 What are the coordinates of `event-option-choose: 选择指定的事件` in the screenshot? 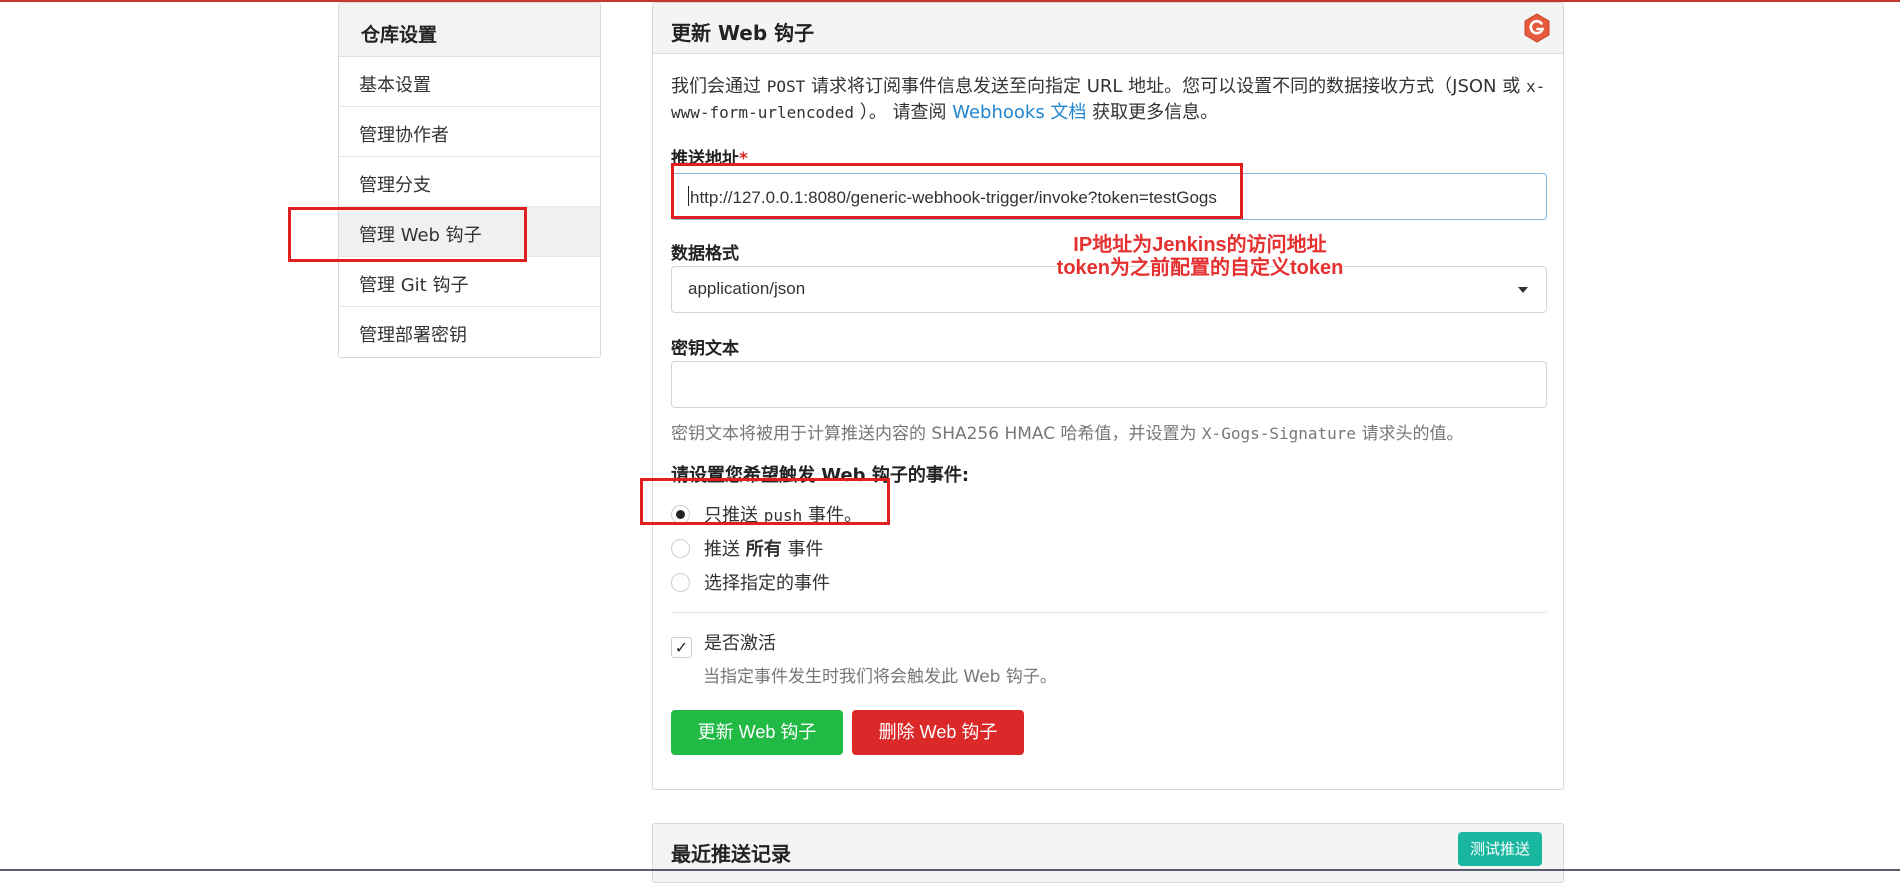 It's located at (750, 582).